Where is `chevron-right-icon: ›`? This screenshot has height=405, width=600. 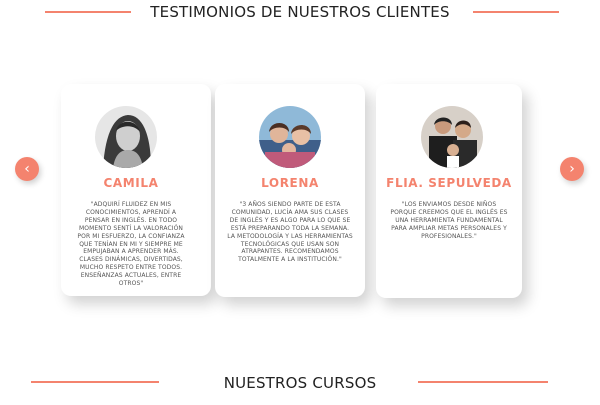 chevron-right-icon: › is located at coordinates (572, 169).